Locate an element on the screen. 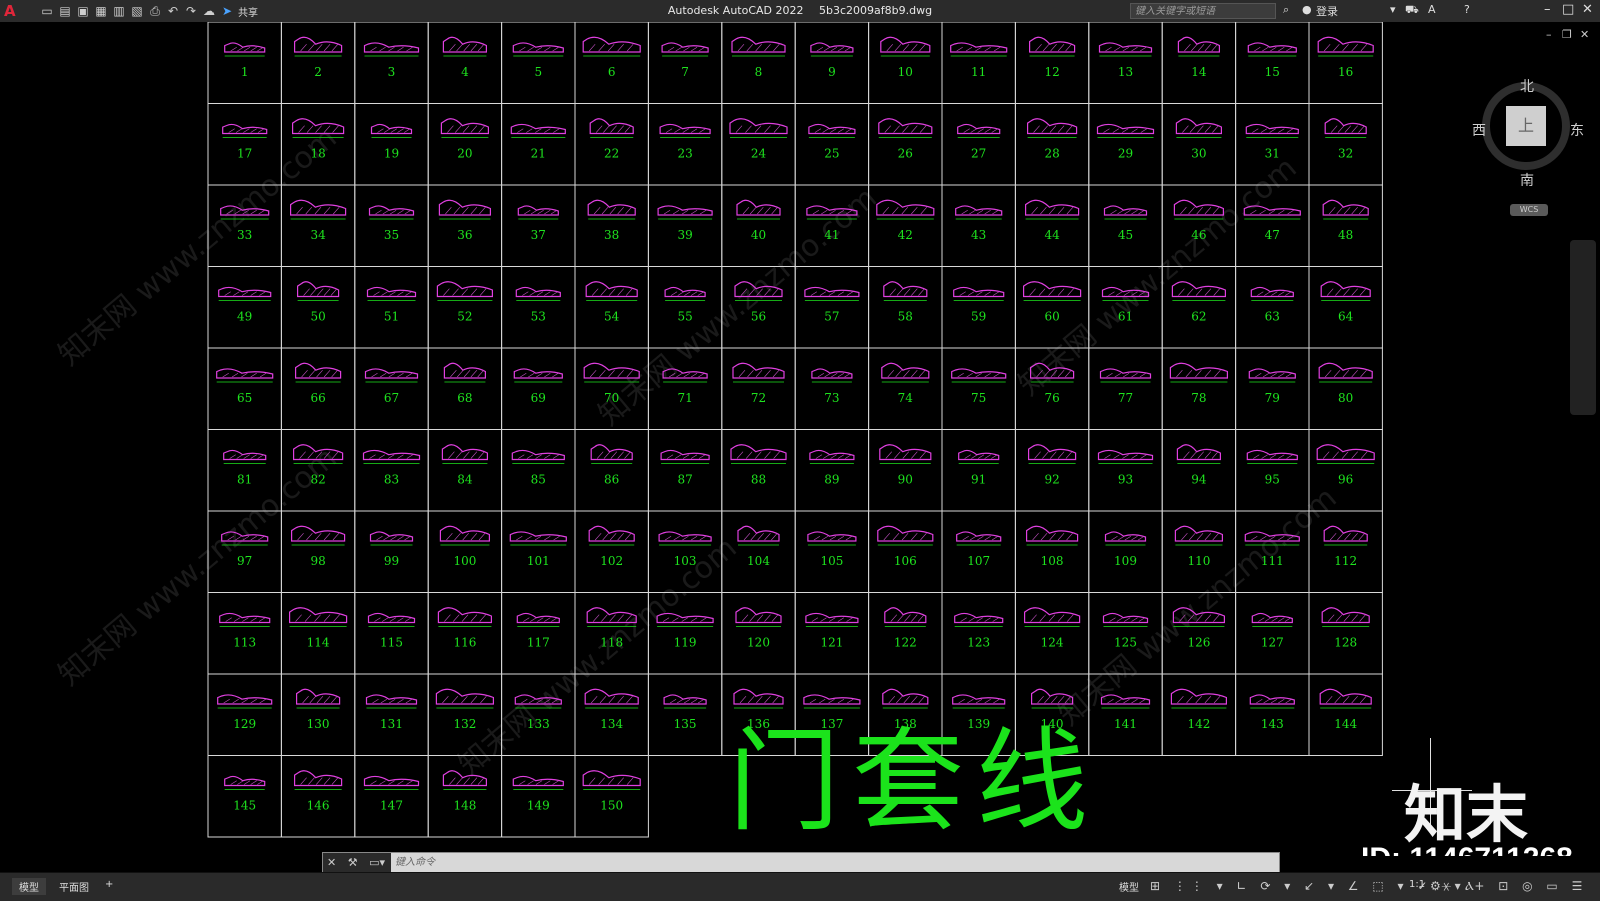  profile-cell: 83 is located at coordinates (391, 470).